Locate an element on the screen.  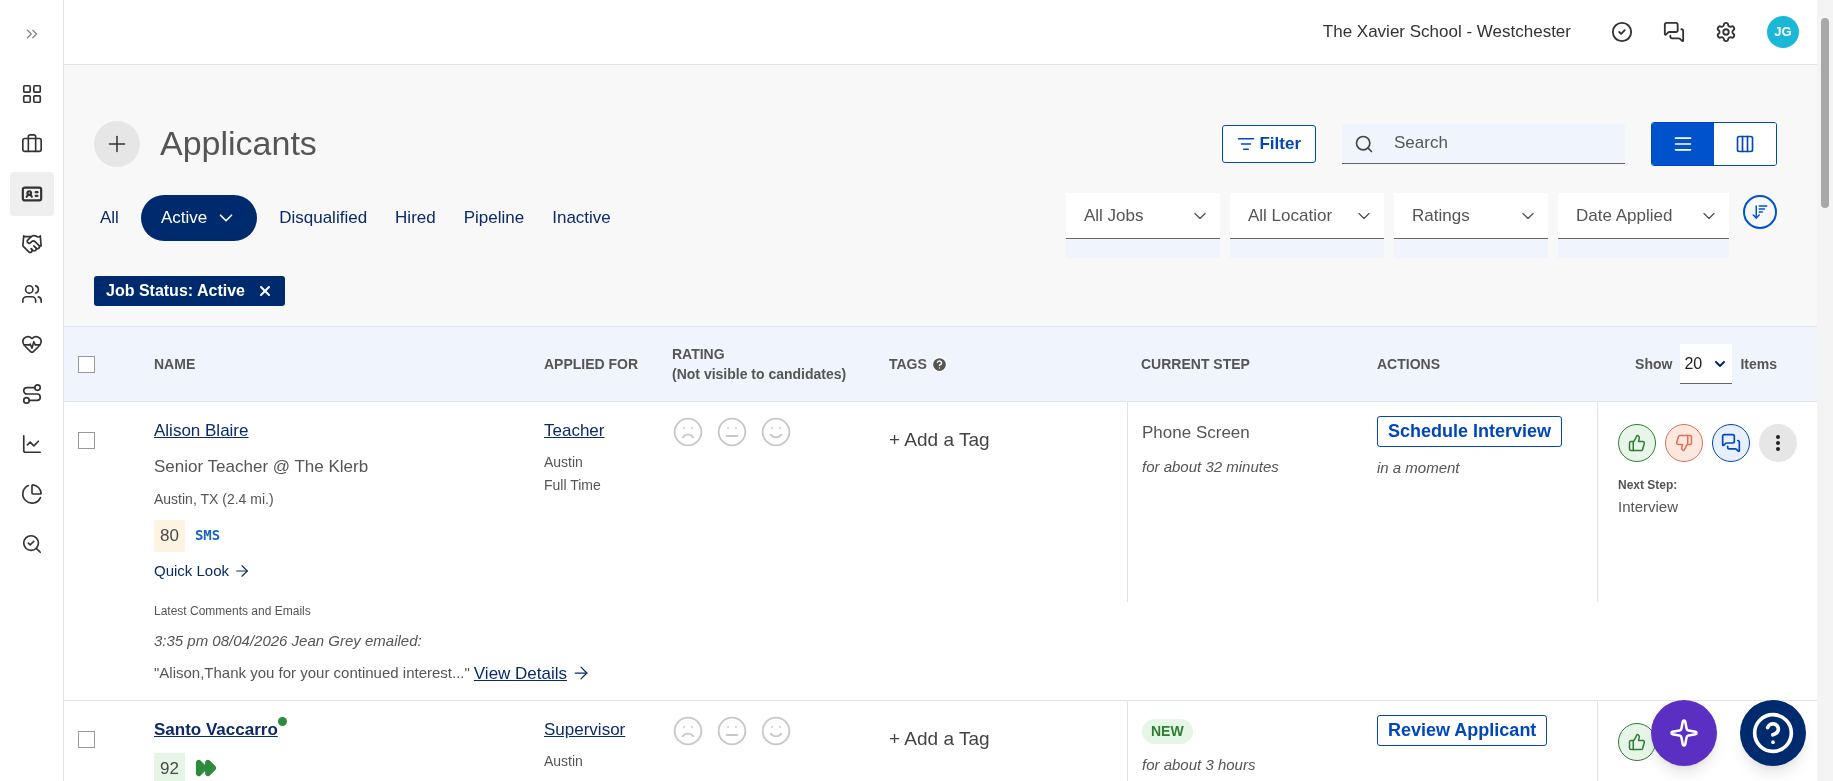
magnifier-icon is located at coordinates (31, 544).